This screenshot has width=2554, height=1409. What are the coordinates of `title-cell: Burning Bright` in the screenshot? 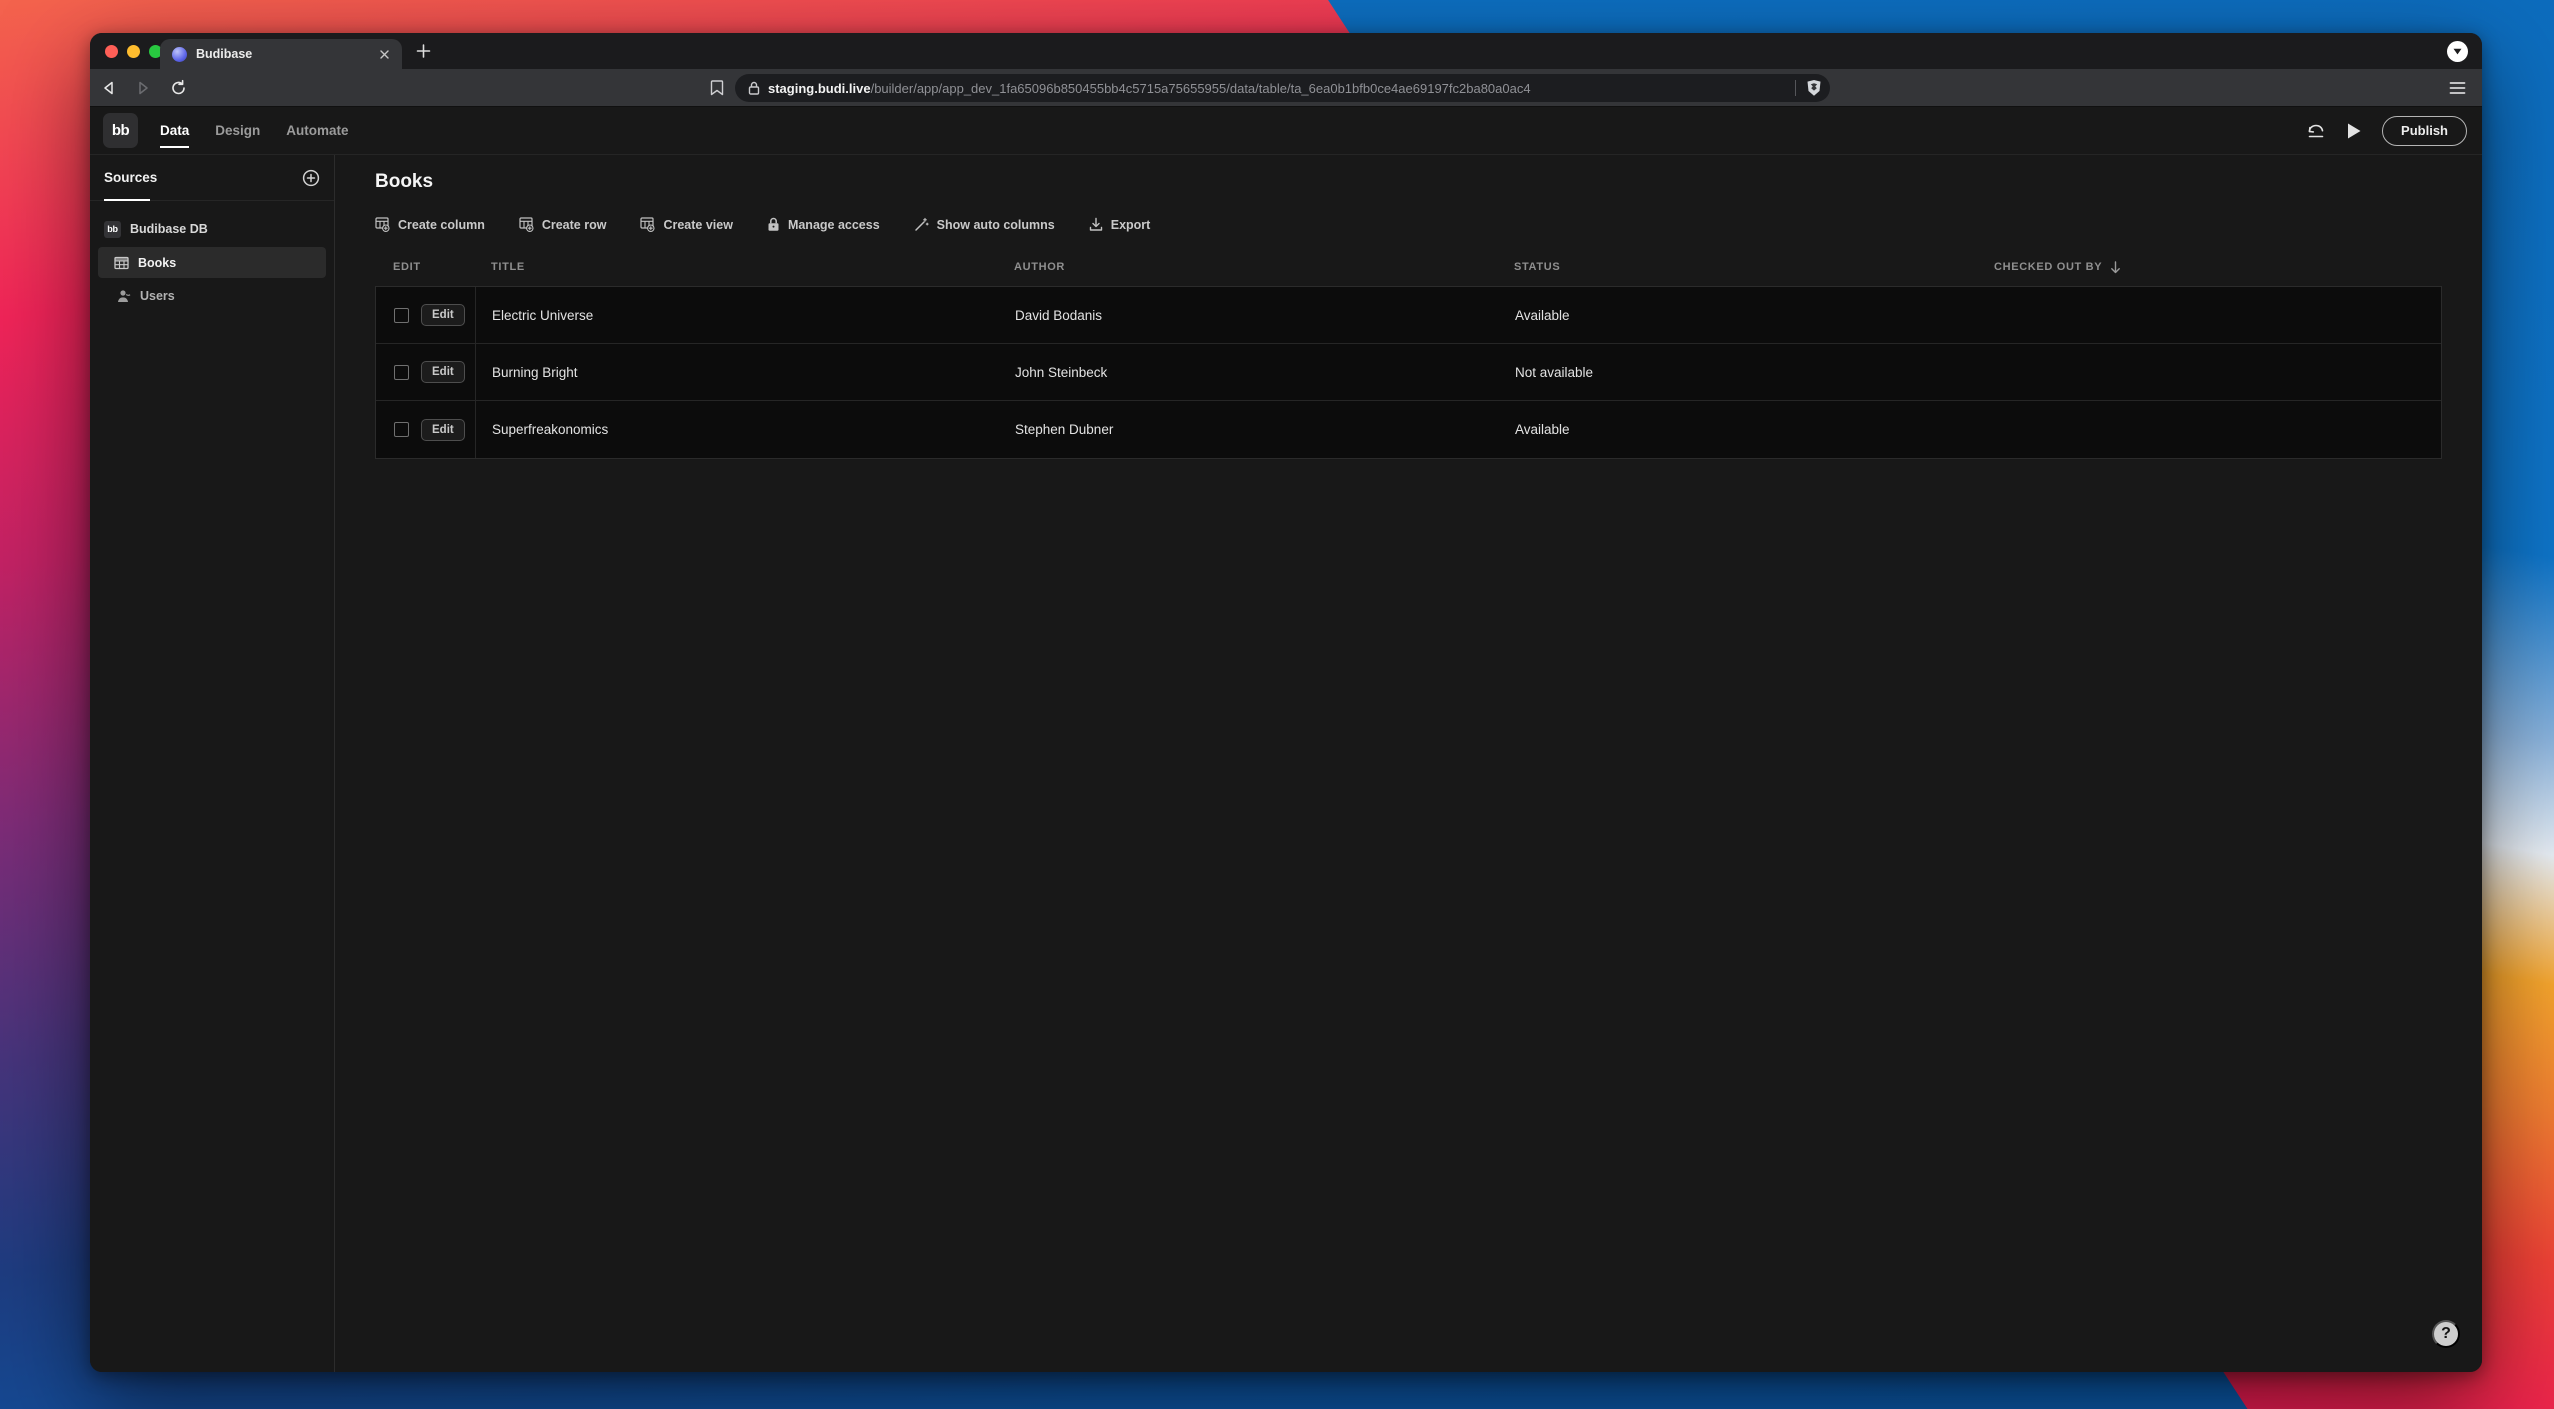 It's located at (535, 372).